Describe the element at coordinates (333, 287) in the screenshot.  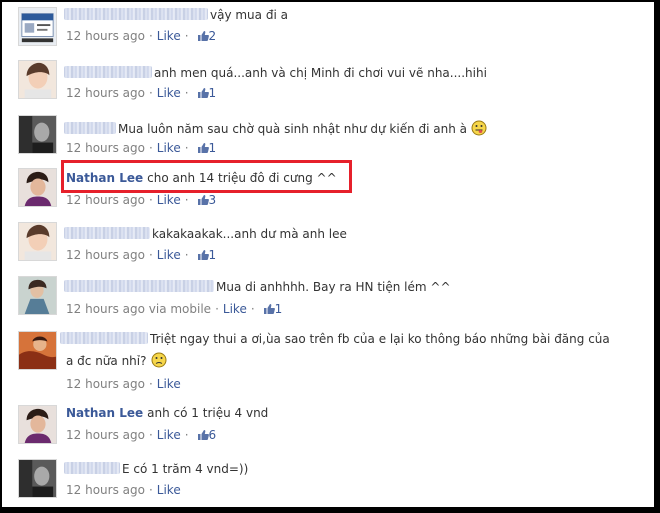
I see `comment-text: Mua di anhhhh. Bay ra HN tiện lém ^^` at that location.